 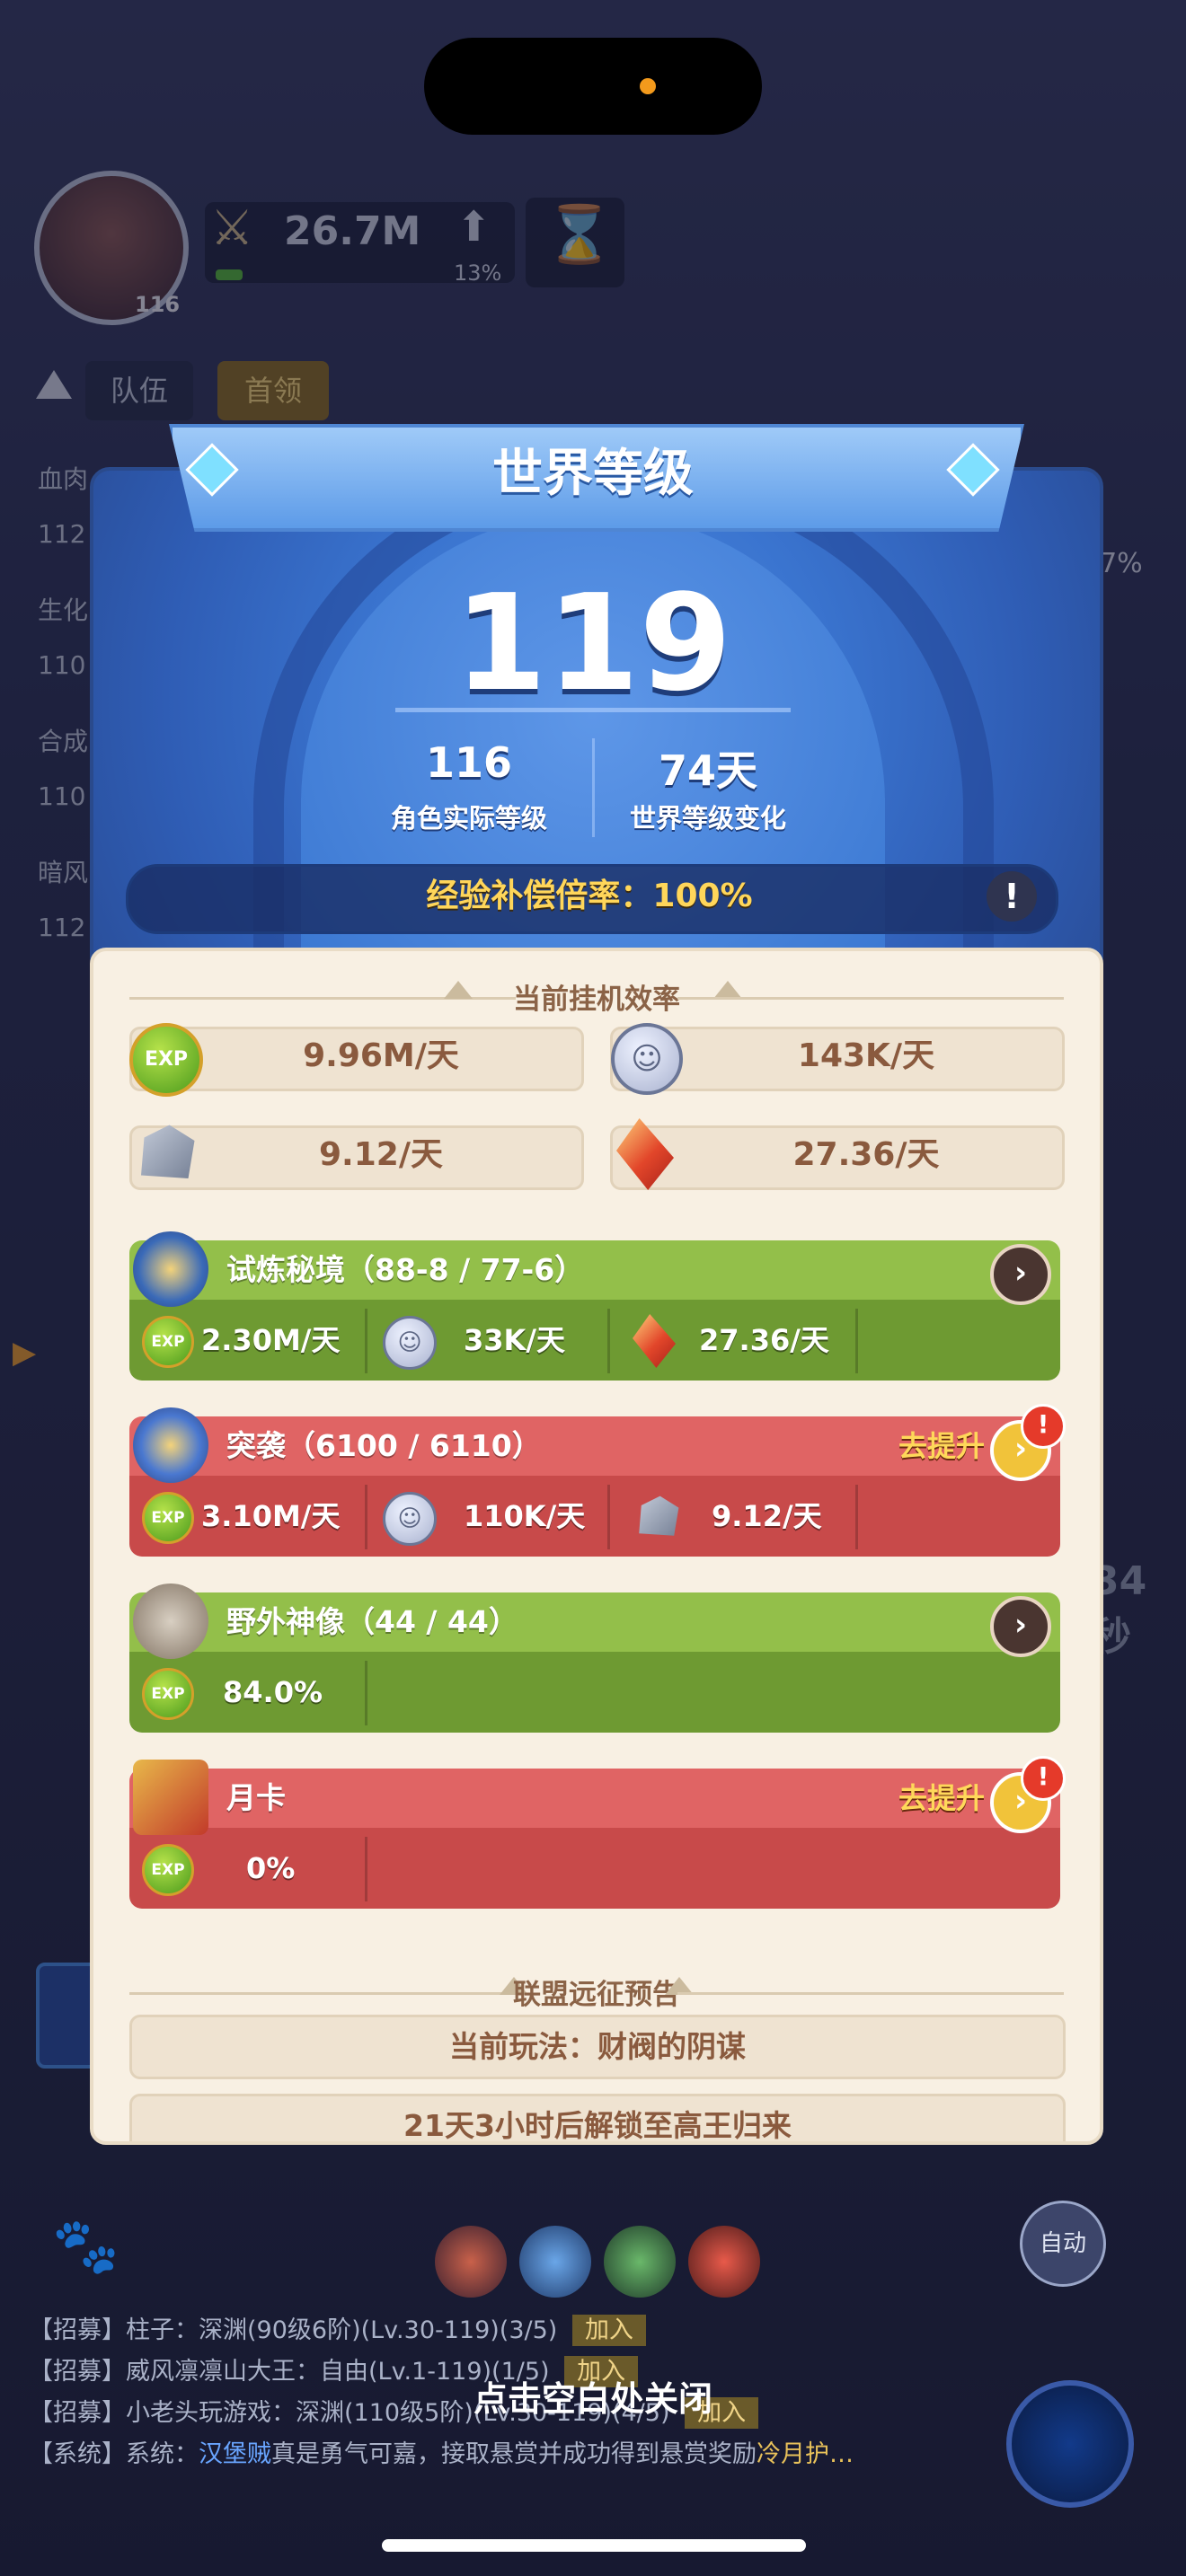 What do you see at coordinates (597, 2047) in the screenshot?
I see `current-play-box: 当前玩法：财阀的阴谋` at bounding box center [597, 2047].